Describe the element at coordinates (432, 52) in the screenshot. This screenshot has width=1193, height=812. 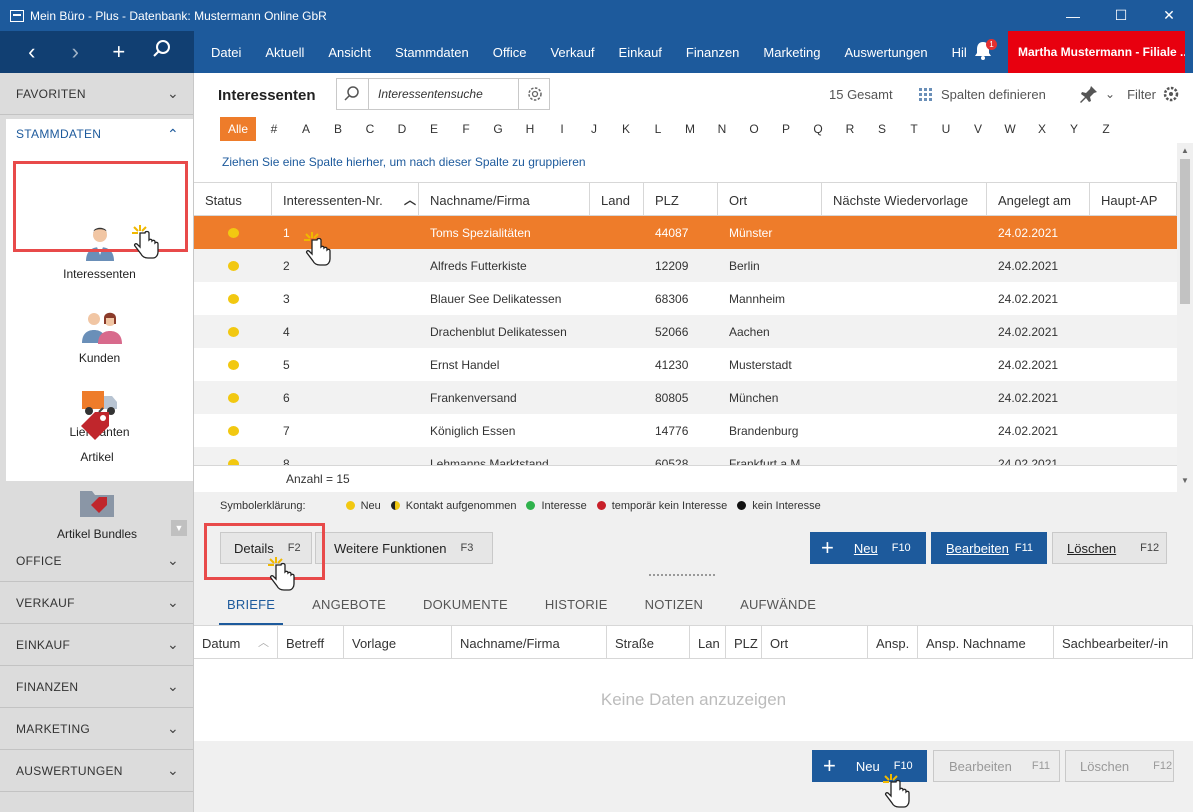
I see `menu-item: Stammdaten` at that location.